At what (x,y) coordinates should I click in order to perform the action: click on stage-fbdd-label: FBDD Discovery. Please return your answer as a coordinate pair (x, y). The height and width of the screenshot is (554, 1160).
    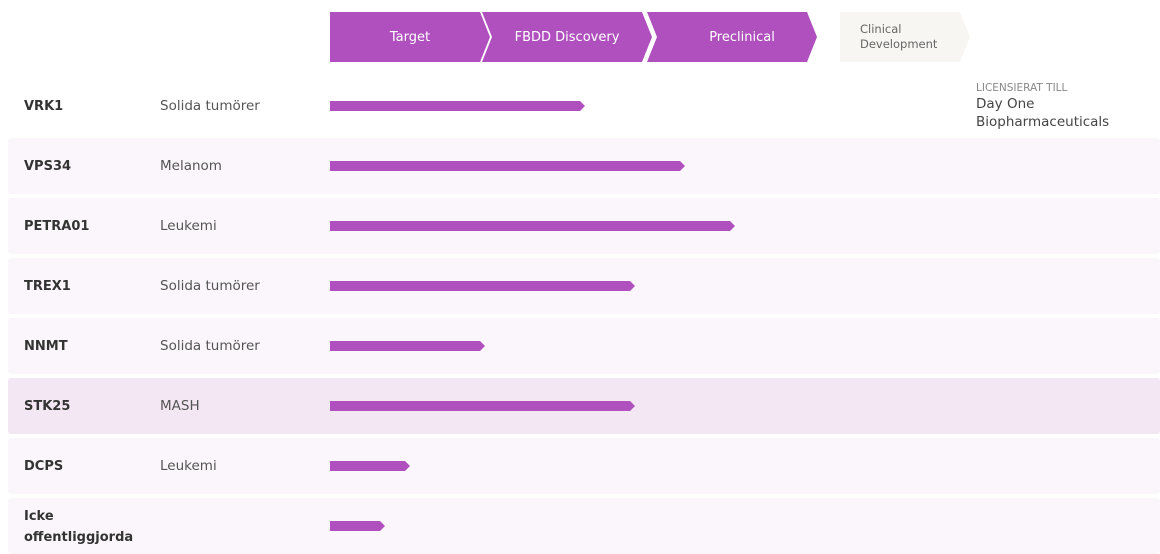
    Looking at the image, I should click on (567, 37).